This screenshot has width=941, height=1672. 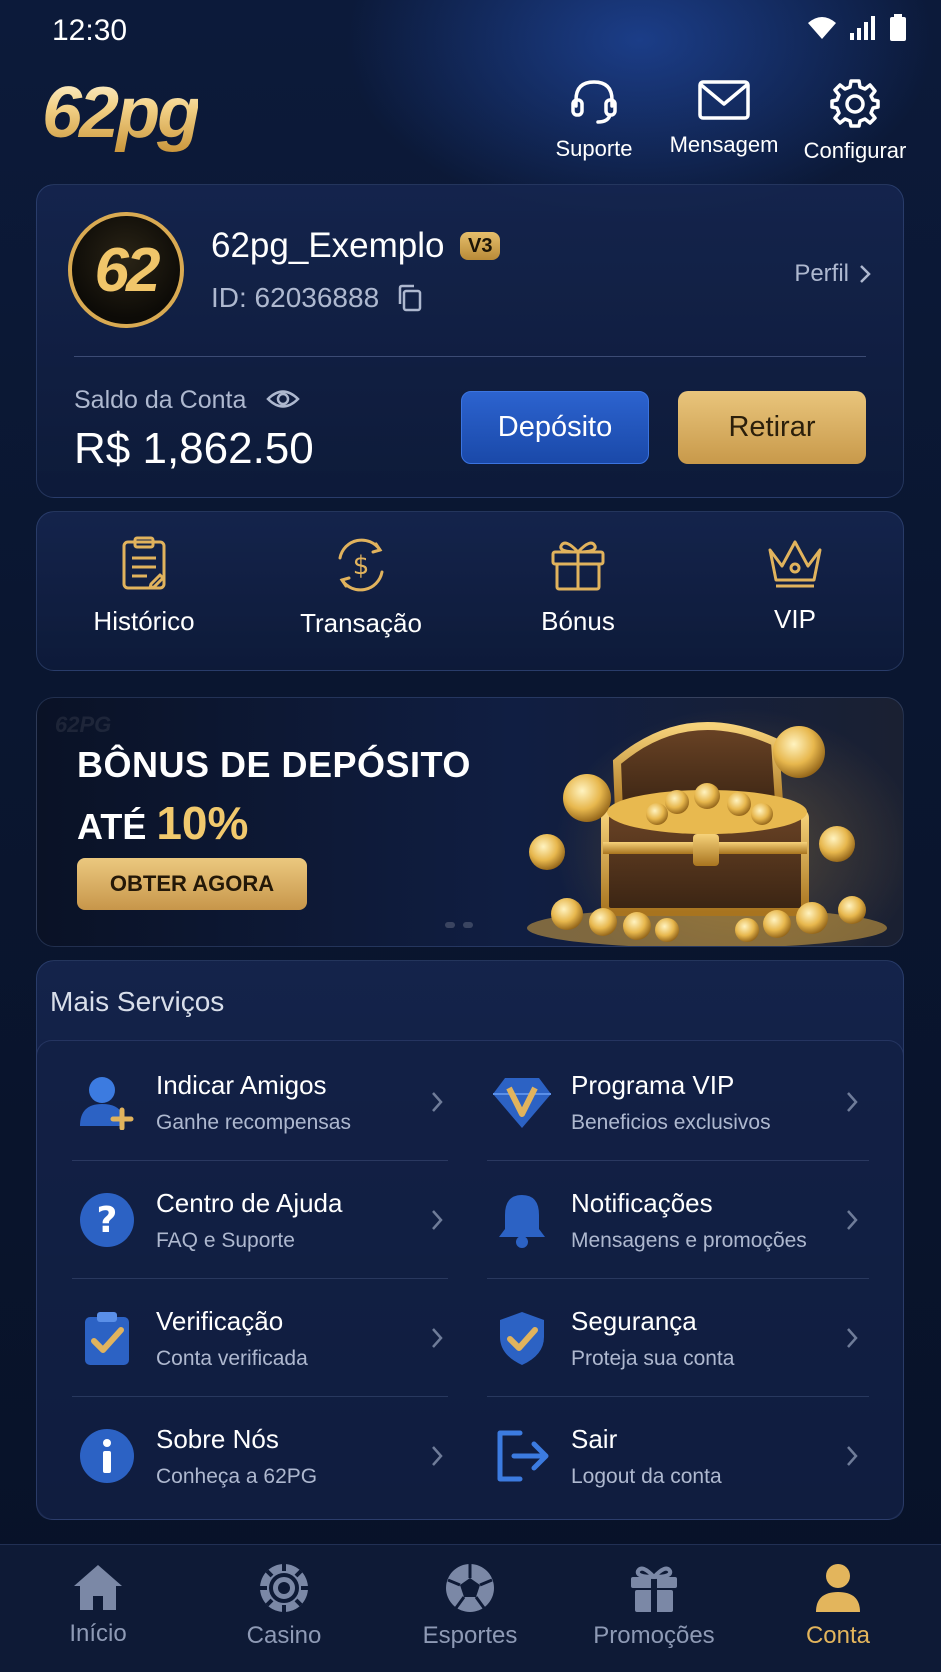 What do you see at coordinates (107, 1338) in the screenshot?
I see `verified-clipboard-icon` at bounding box center [107, 1338].